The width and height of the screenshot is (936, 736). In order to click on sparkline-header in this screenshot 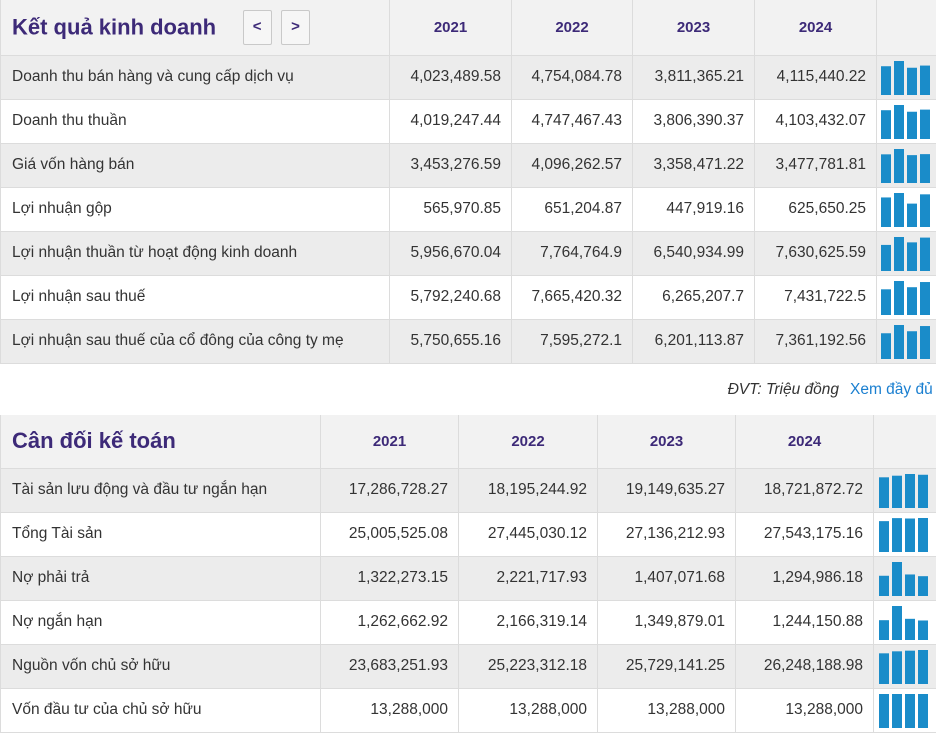, I will do `click(904, 442)`.